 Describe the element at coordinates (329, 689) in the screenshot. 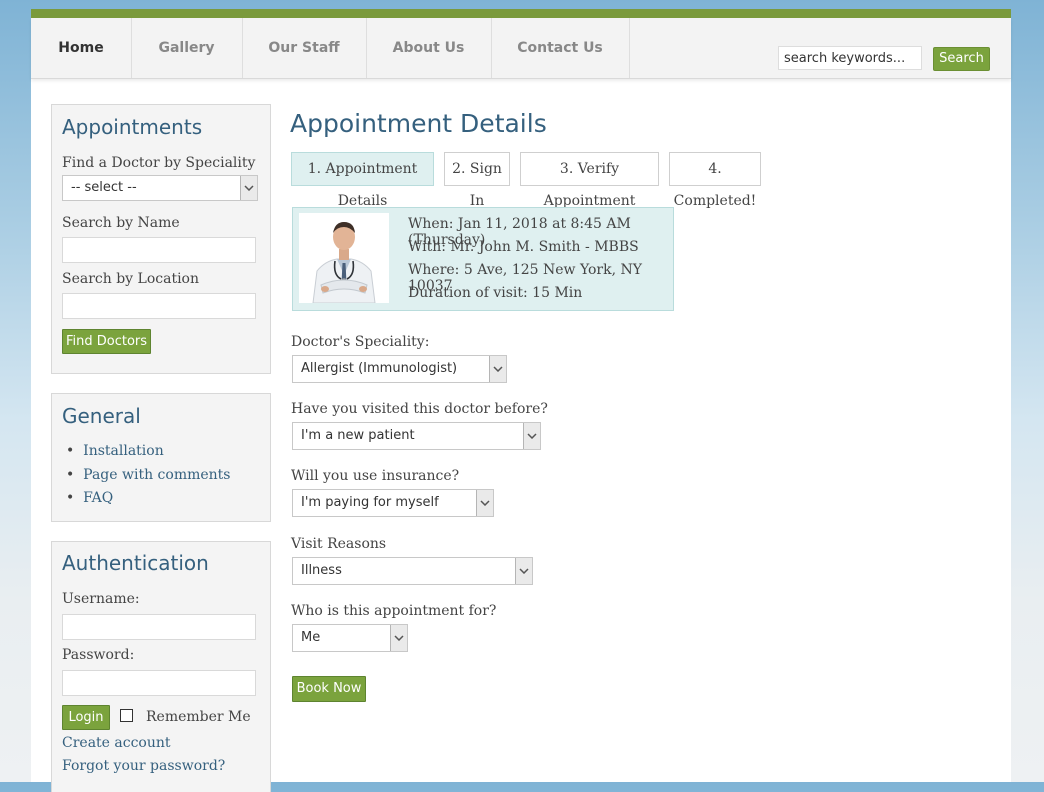

I see `book-now-button: Book Now` at that location.